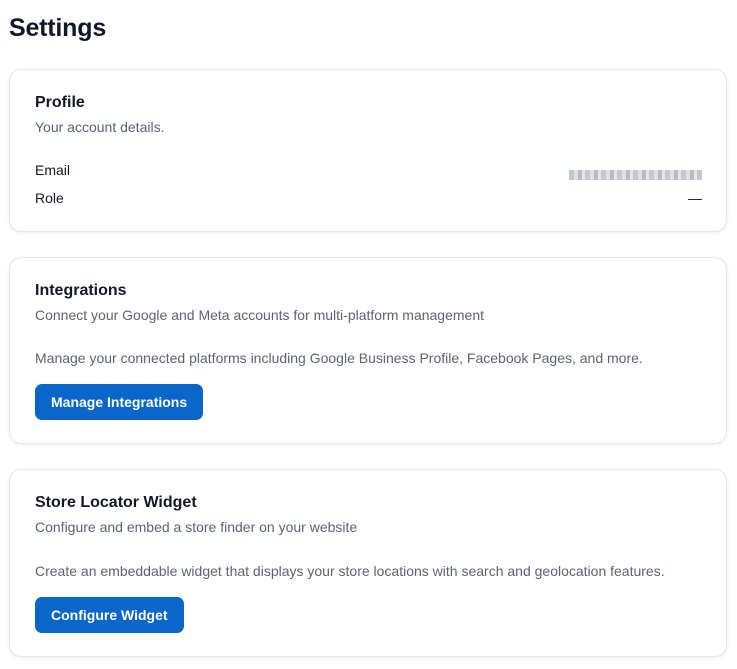 The image size is (737, 669). I want to click on manage-integrations-button: Manage Integrations, so click(119, 402).